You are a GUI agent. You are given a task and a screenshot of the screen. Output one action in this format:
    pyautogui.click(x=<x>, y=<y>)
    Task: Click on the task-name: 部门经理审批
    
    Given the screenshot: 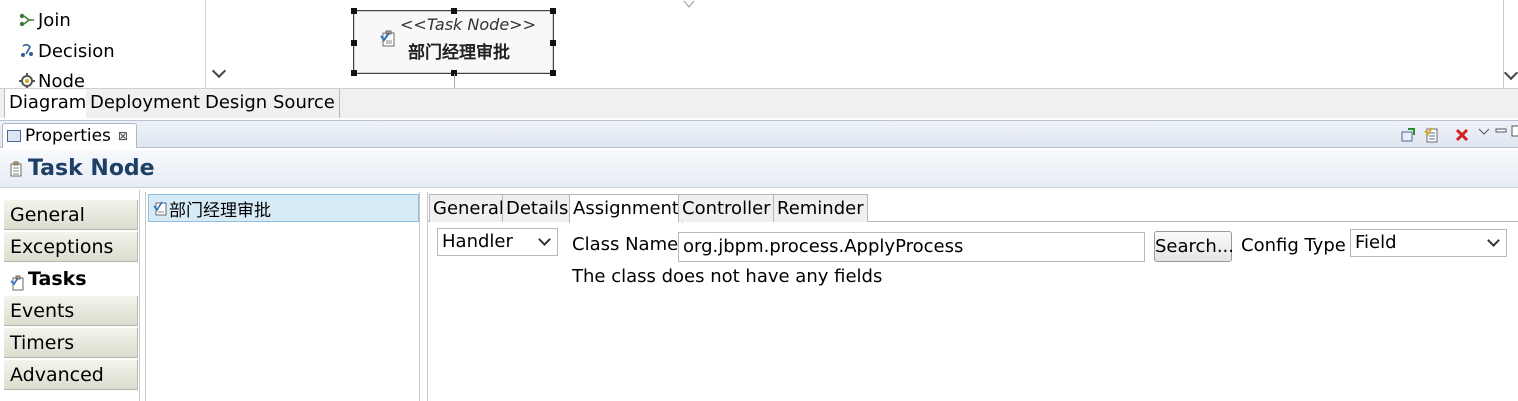 What is the action you would take?
    pyautogui.click(x=220, y=210)
    